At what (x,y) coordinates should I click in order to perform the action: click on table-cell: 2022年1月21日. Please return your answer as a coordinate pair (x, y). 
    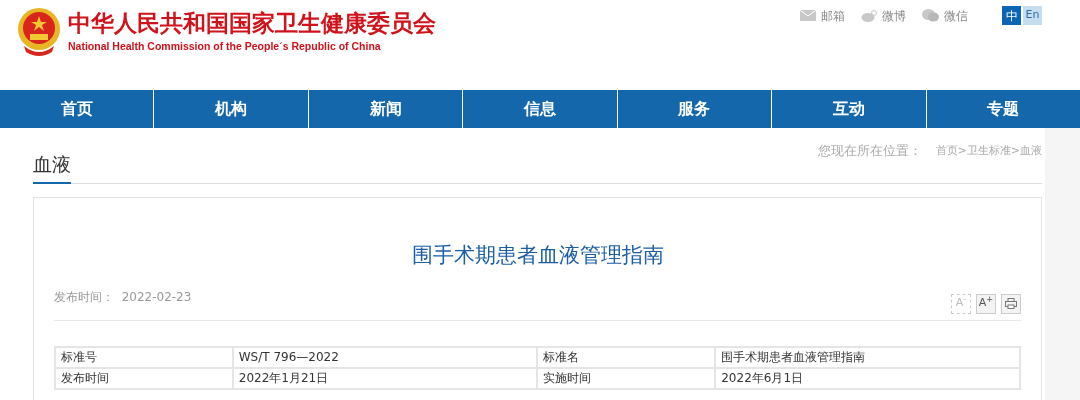
    Looking at the image, I should click on (385, 378).